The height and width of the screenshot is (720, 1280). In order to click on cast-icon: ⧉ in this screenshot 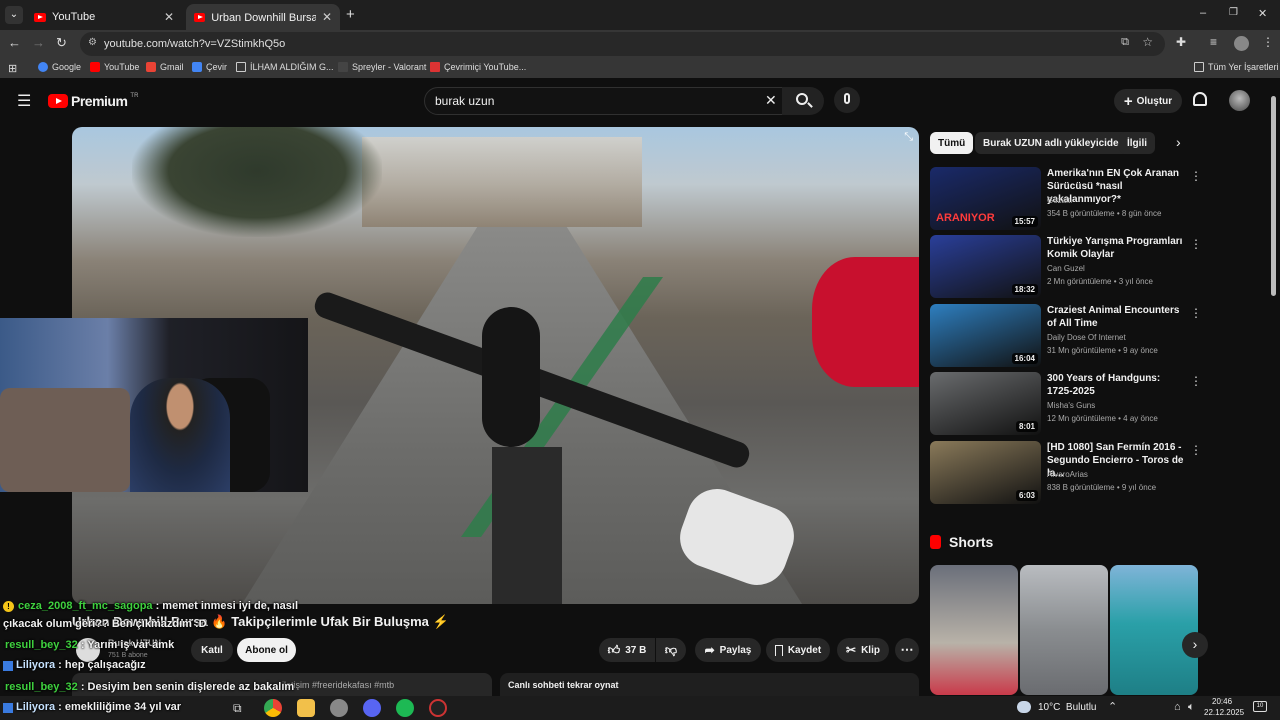, I will do `click(1125, 42)`.